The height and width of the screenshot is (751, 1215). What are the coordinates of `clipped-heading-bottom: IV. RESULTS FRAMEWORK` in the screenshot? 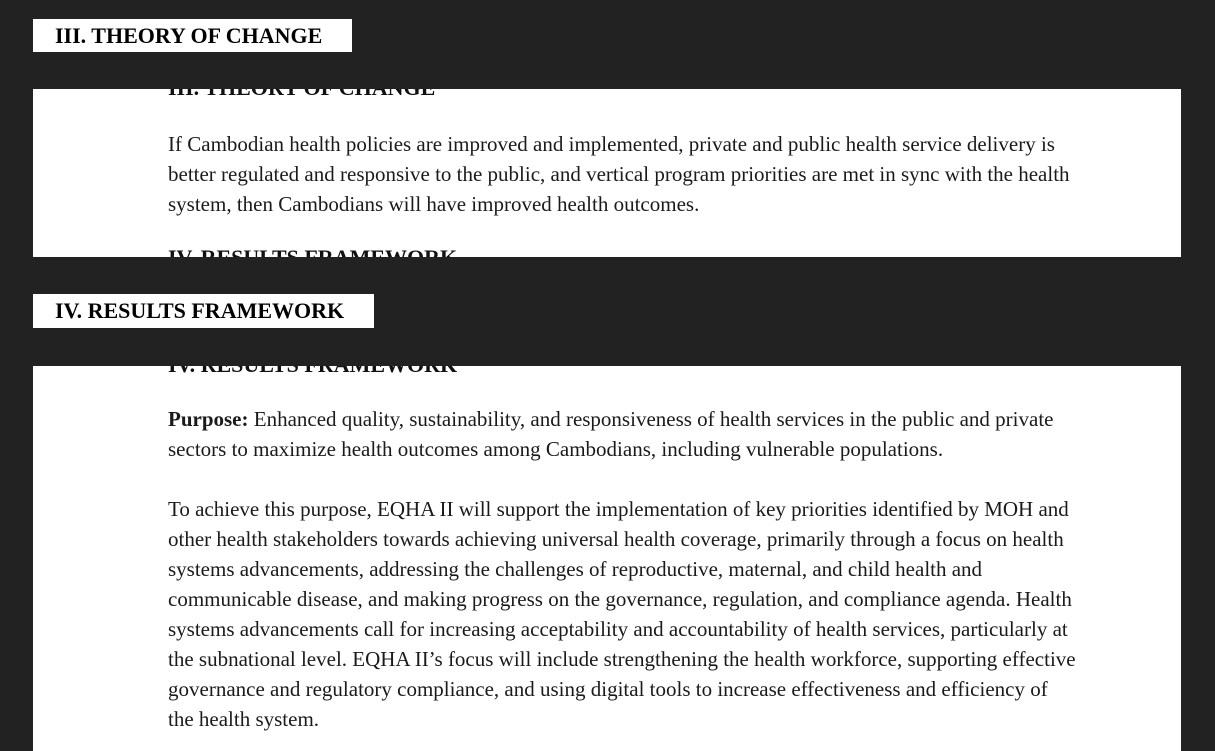 It's located at (312, 252).